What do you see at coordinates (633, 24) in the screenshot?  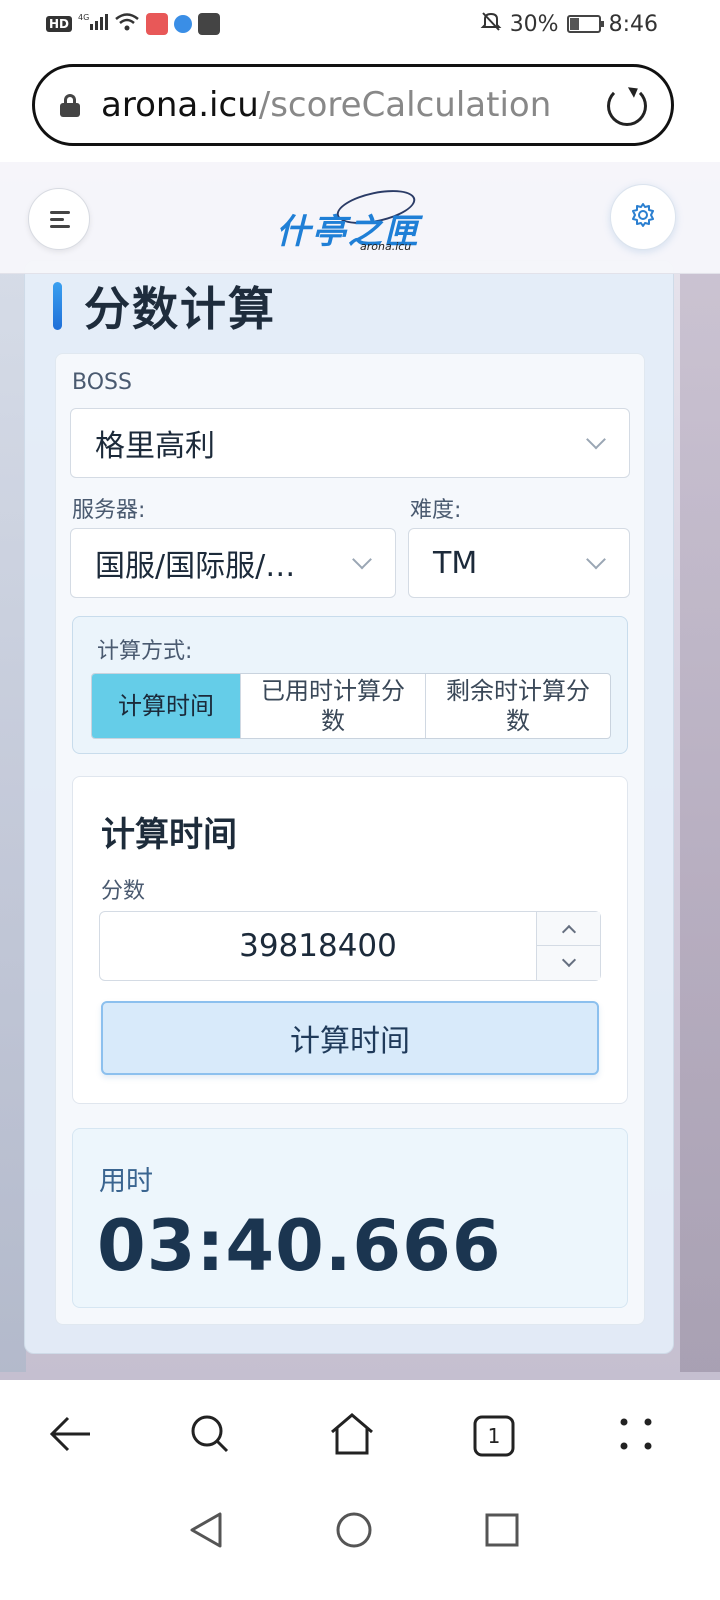 I see `clock: 8:46` at bounding box center [633, 24].